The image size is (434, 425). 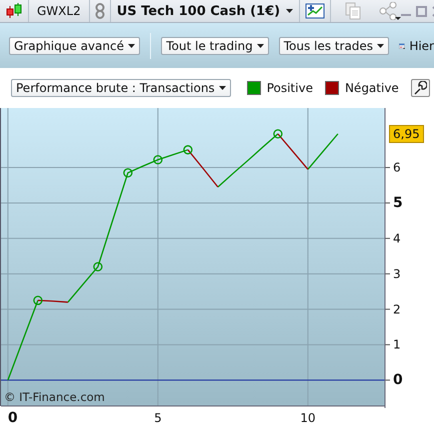 What do you see at coordinates (353, 11) in the screenshot?
I see `documents-icon` at bounding box center [353, 11].